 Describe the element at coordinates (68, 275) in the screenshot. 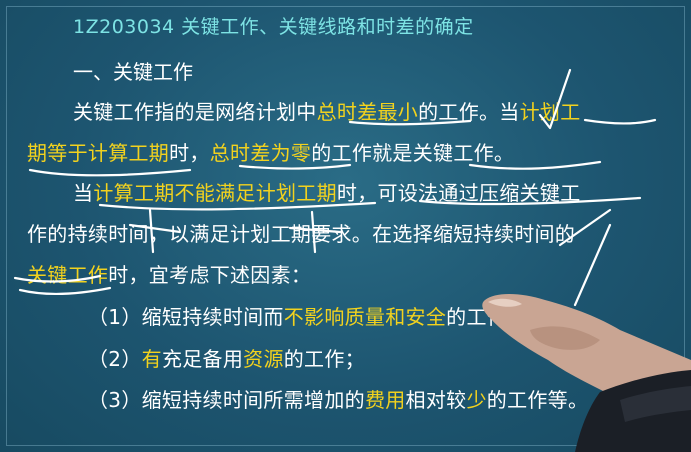

I see `highlight-key-work: 关键工作` at that location.